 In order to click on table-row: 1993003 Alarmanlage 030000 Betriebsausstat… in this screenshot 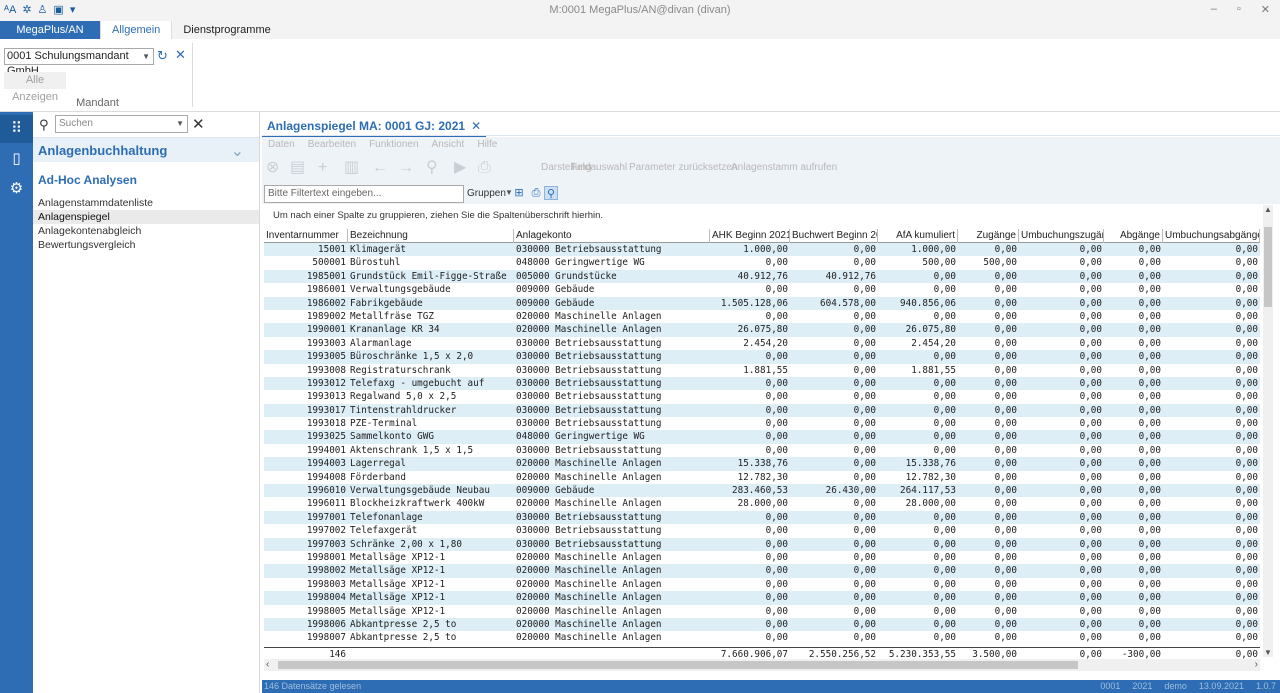, I will do `click(762, 343)`.